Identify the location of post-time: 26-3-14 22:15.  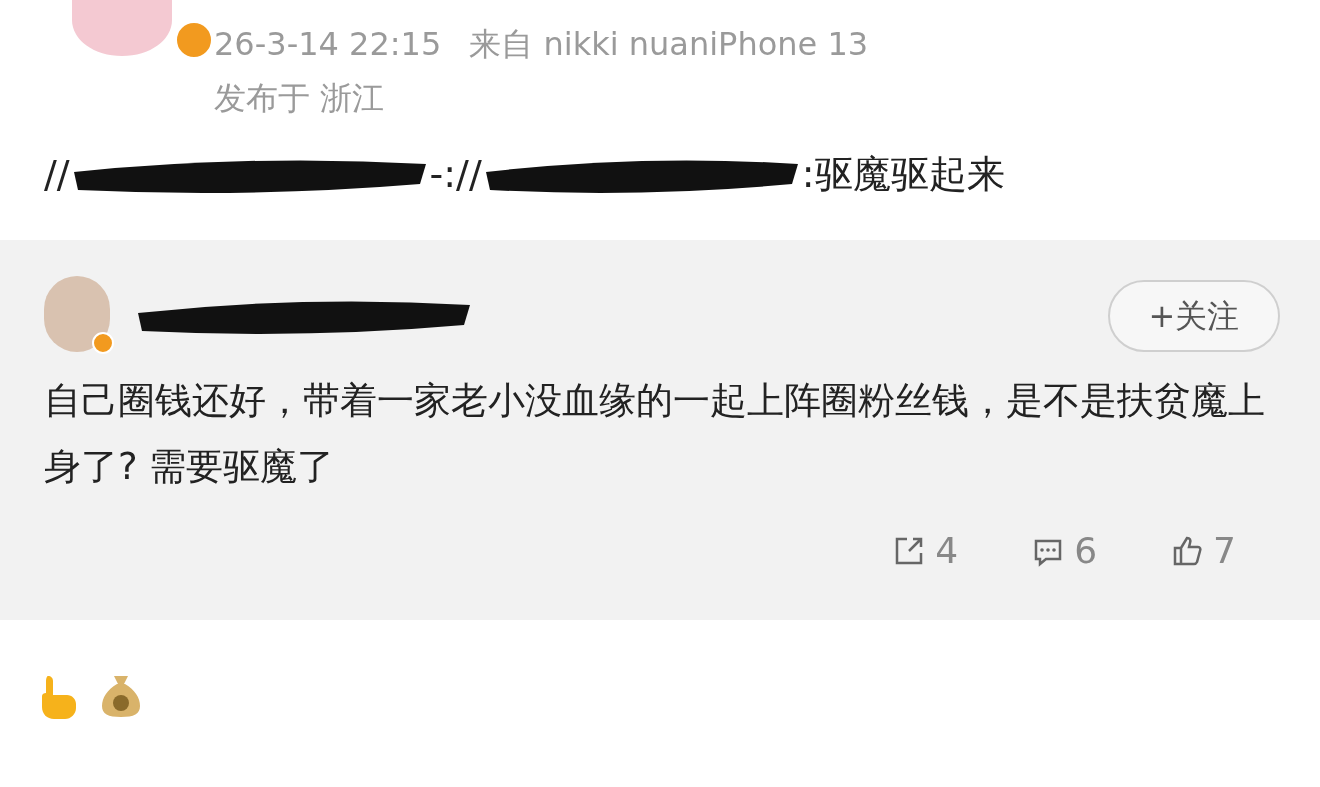
(328, 44).